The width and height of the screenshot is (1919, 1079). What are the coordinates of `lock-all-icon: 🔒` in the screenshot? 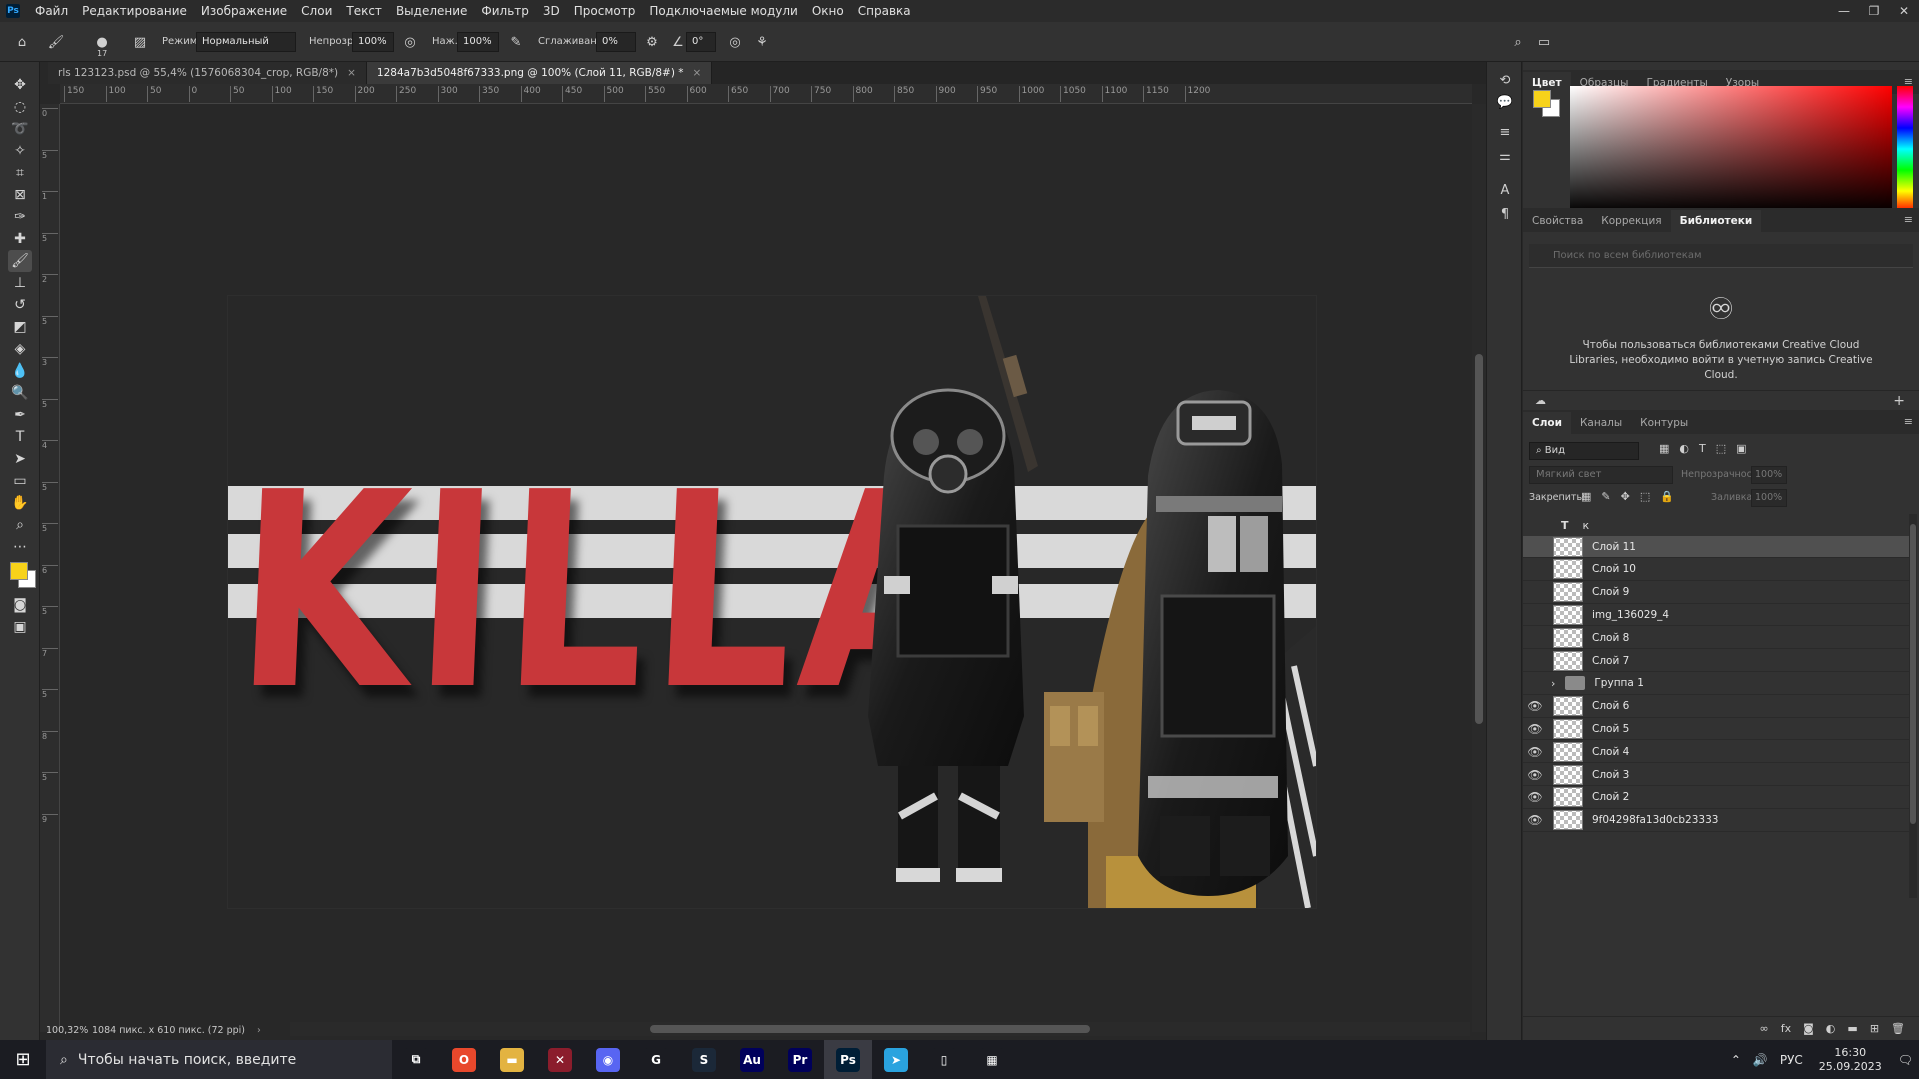 It's located at (1667, 496).